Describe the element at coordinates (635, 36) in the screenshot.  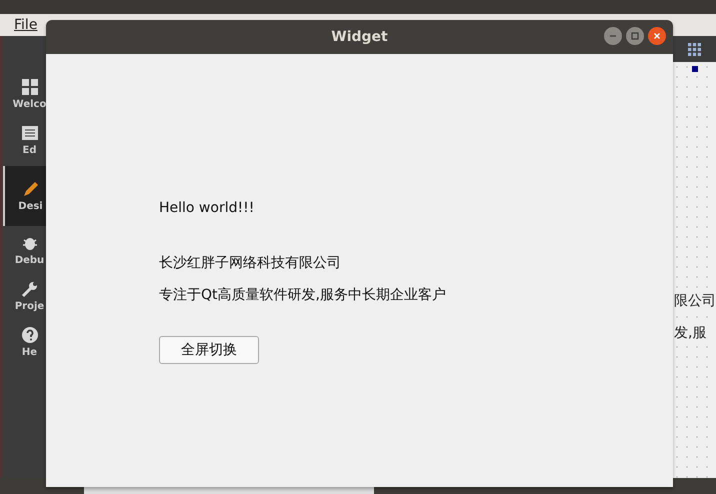
I see `maximize-icon` at that location.